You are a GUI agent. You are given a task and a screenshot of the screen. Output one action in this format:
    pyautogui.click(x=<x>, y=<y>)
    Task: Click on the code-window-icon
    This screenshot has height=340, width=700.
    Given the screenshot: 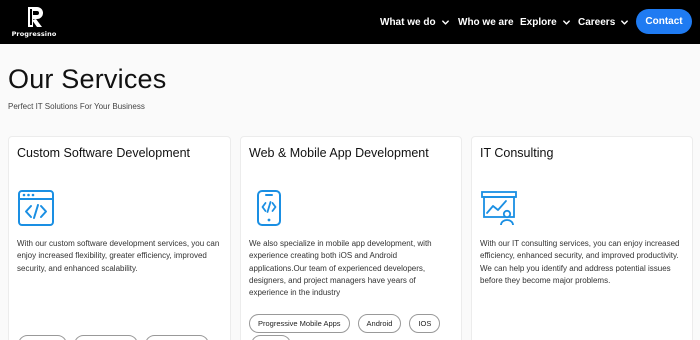 What is the action you would take?
    pyautogui.click(x=36, y=208)
    